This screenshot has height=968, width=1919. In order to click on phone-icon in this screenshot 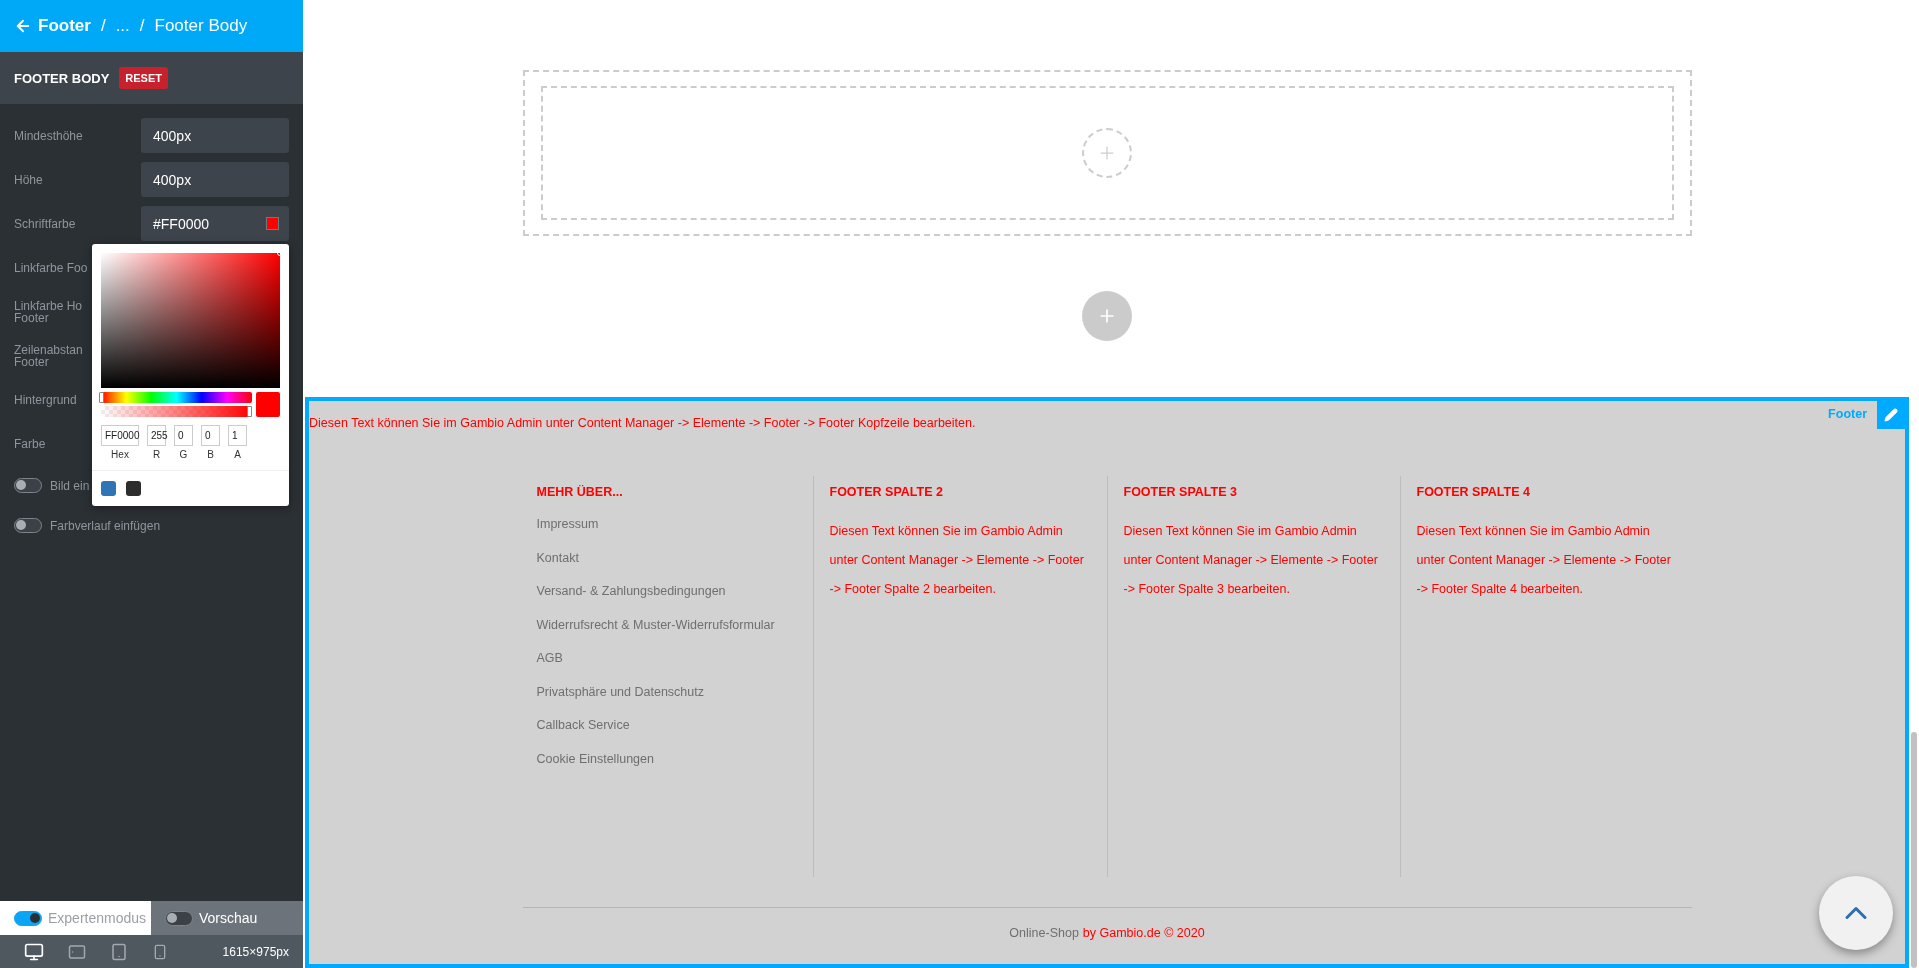, I will do `click(160, 951)`.